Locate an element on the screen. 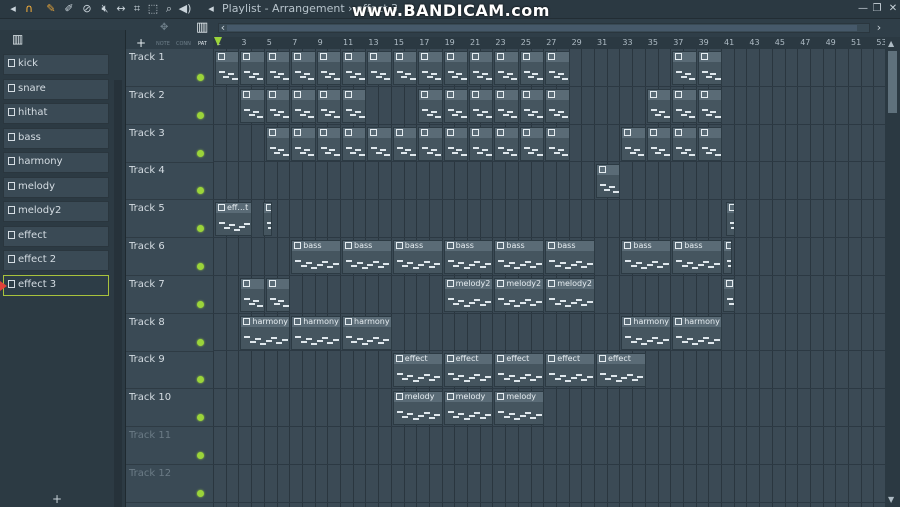 The width and height of the screenshot is (900, 507). scroll-down-icon: ▼ is located at coordinates (891, 499).